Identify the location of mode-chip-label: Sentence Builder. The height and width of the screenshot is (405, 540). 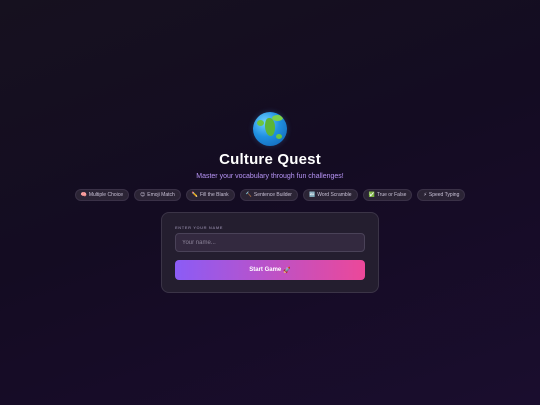
(272, 195).